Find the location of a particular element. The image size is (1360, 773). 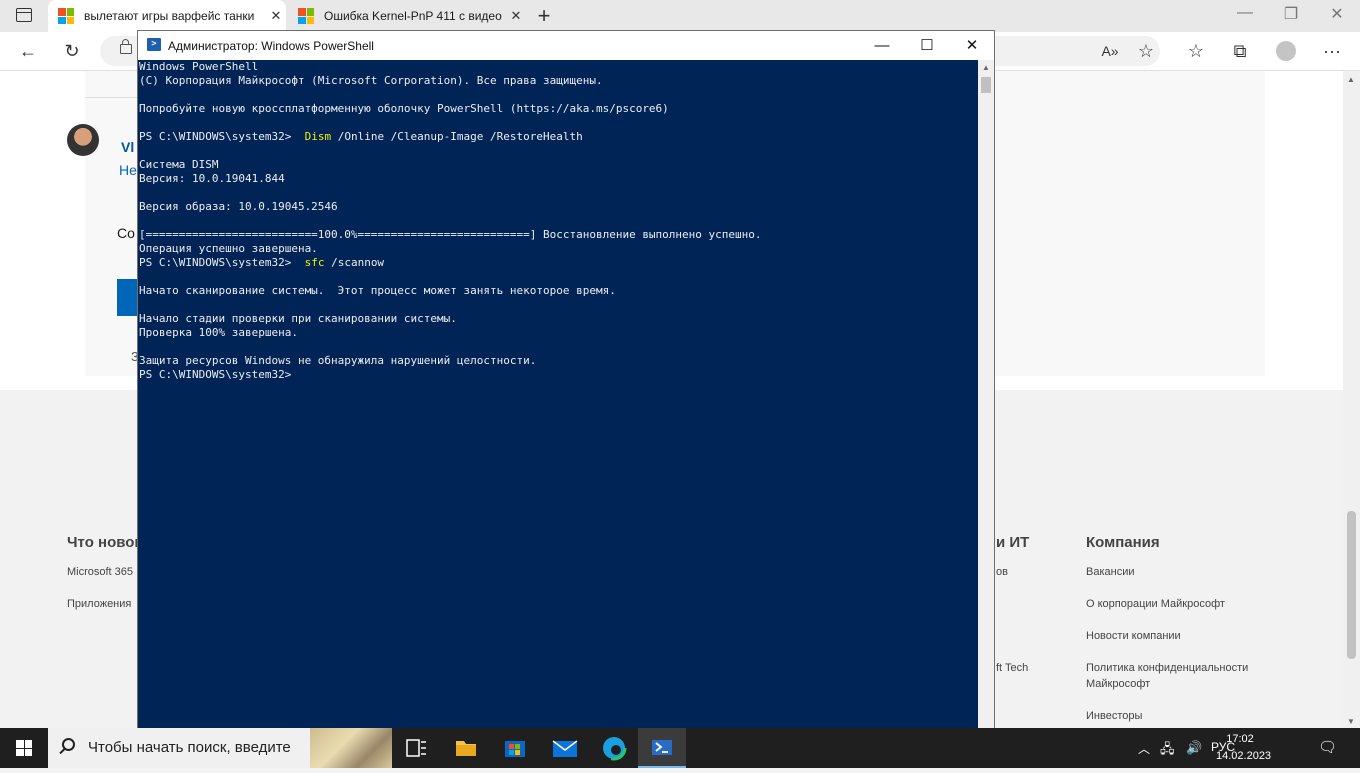

console-line: Версия: 10.0.19041.844 is located at coordinates (212, 178).